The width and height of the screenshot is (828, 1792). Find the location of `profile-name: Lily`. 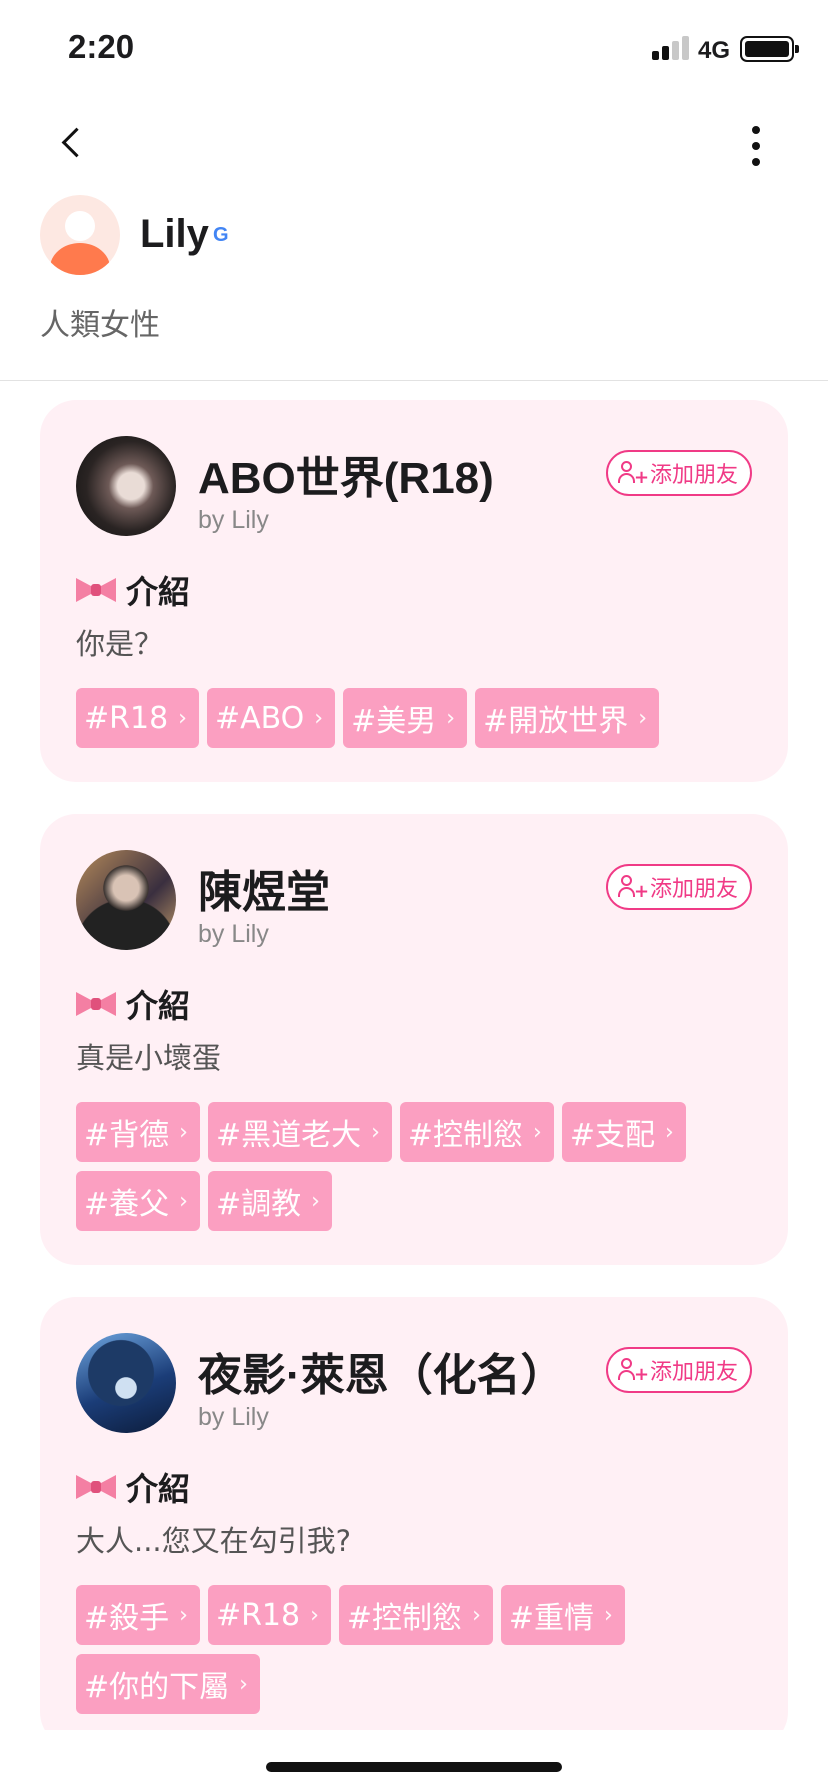

profile-name: Lily is located at coordinates (174, 234).